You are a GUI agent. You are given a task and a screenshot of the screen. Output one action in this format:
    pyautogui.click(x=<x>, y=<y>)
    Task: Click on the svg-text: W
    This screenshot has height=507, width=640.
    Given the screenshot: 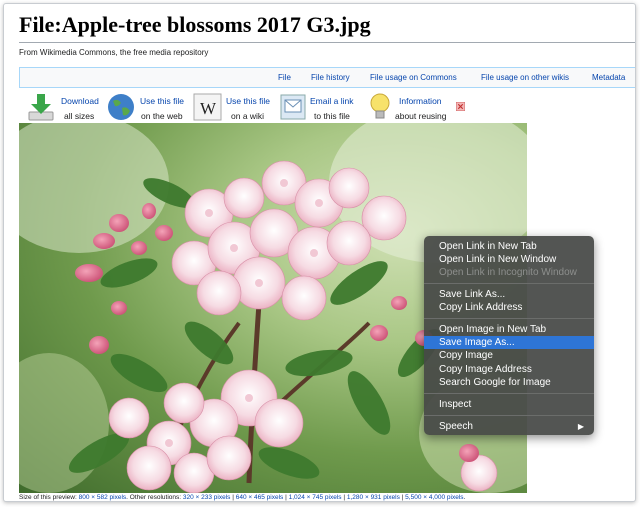 What is the action you would take?
    pyautogui.click(x=208, y=108)
    